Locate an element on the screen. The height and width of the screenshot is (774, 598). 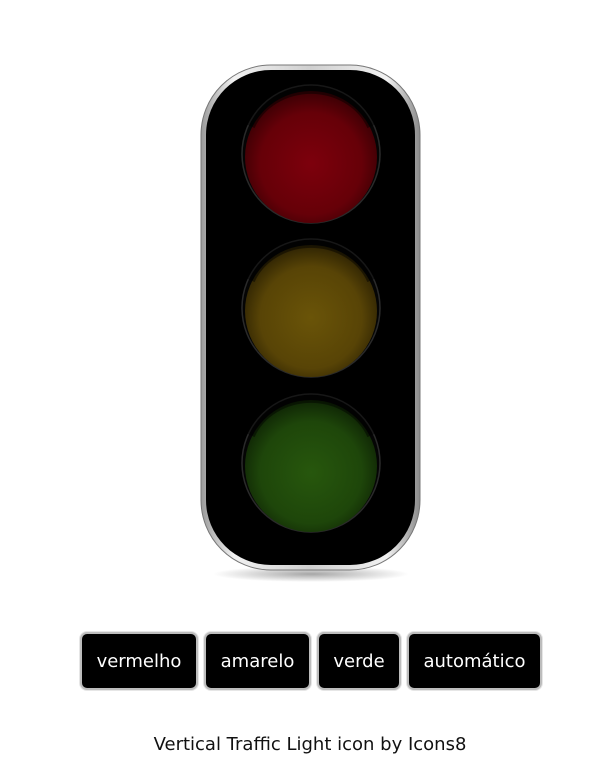
red-button: vermelho is located at coordinates (139, 661).